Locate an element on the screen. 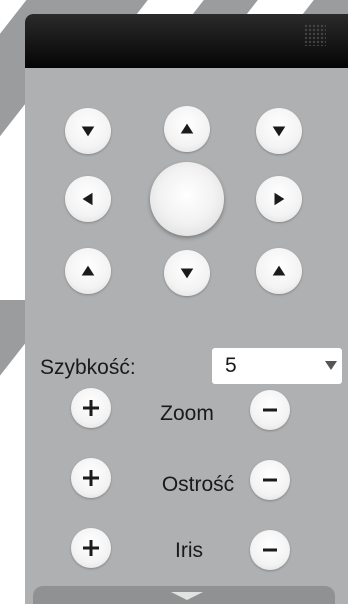  zoom-label: Zoom is located at coordinates (187, 413).